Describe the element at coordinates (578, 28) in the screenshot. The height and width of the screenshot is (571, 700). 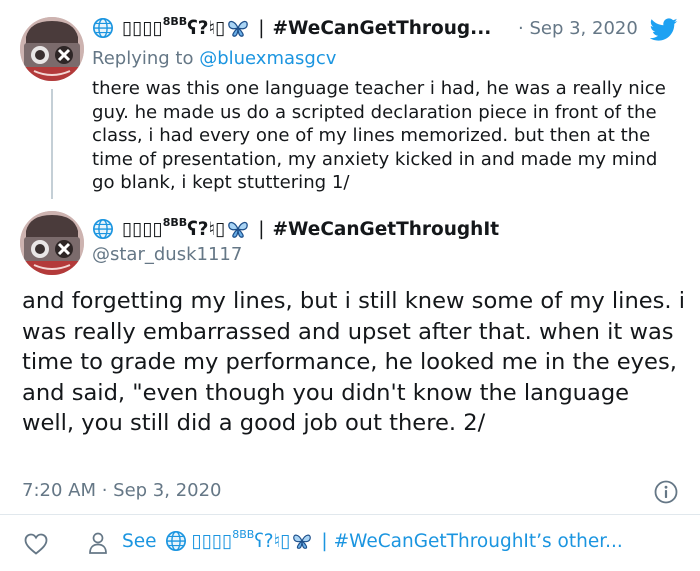
I see `tweet-date: · Sep 3, 2020` at that location.